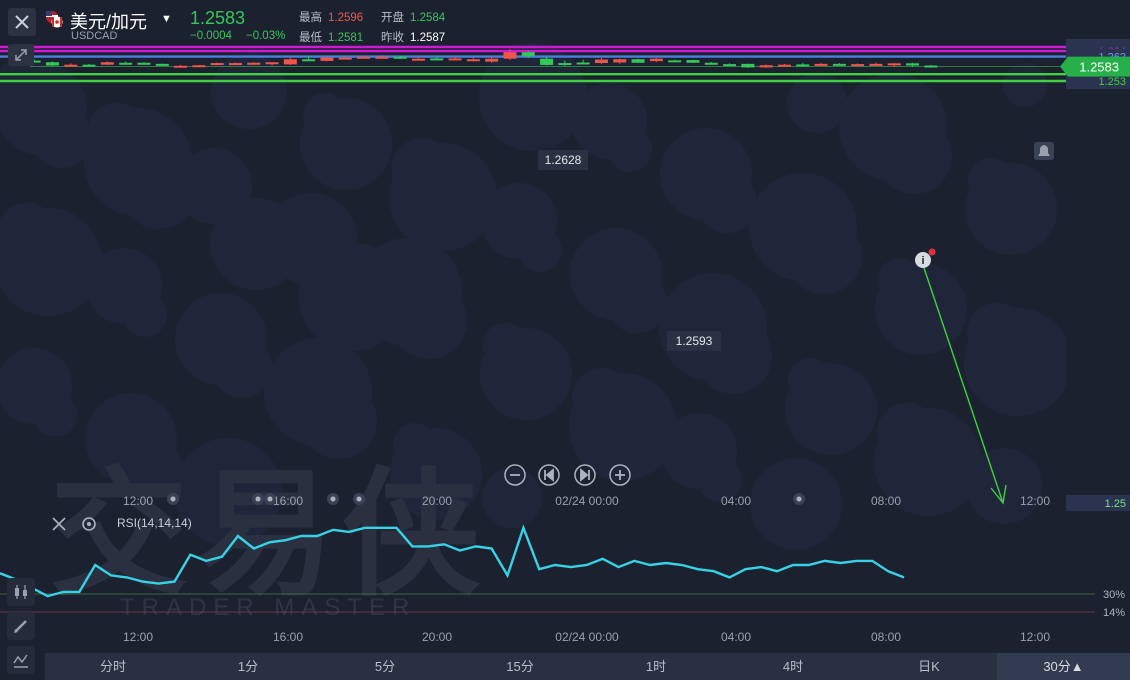 The width and height of the screenshot is (1130, 680). I want to click on alert-dot, so click(932, 252).